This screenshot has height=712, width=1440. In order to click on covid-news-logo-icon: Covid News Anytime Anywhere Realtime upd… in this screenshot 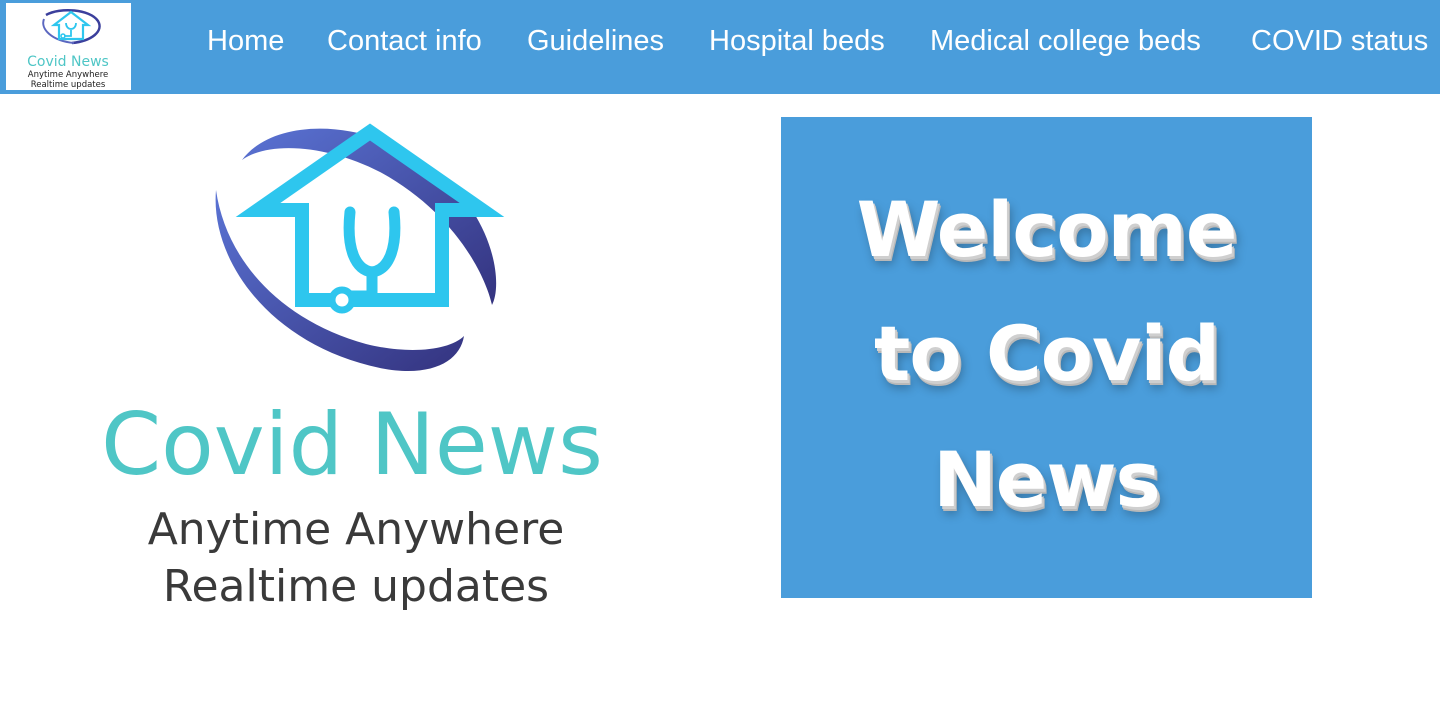, I will do `click(68, 49)`.